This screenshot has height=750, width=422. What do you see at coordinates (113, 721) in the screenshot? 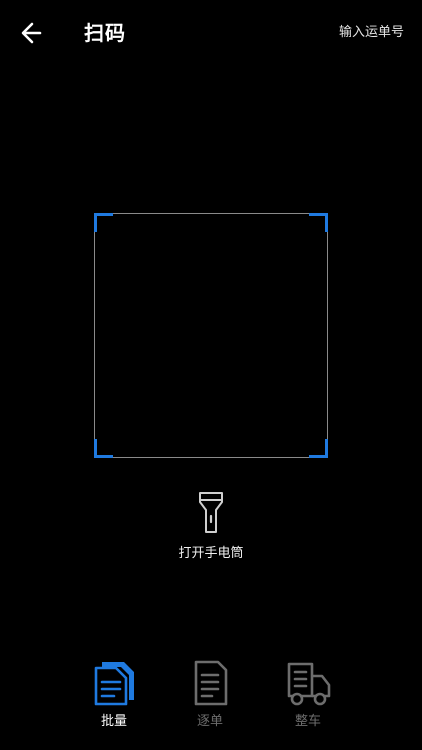
I see `tab-batch-label: 批量` at bounding box center [113, 721].